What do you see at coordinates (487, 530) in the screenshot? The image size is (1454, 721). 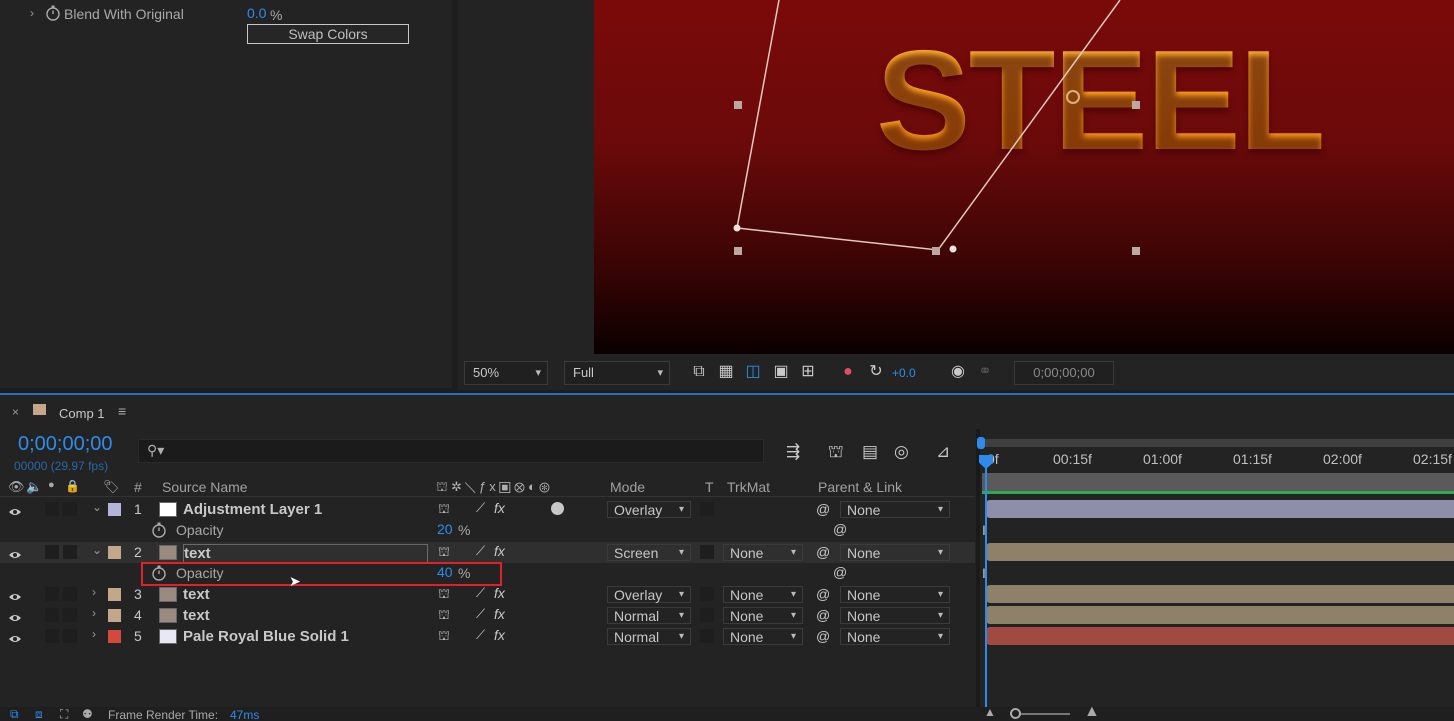 I see `opacity-property-row: Opacity 20 % @` at bounding box center [487, 530].